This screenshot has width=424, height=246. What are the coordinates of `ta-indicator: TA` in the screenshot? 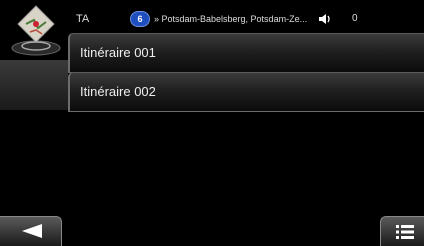 It's located at (83, 19).